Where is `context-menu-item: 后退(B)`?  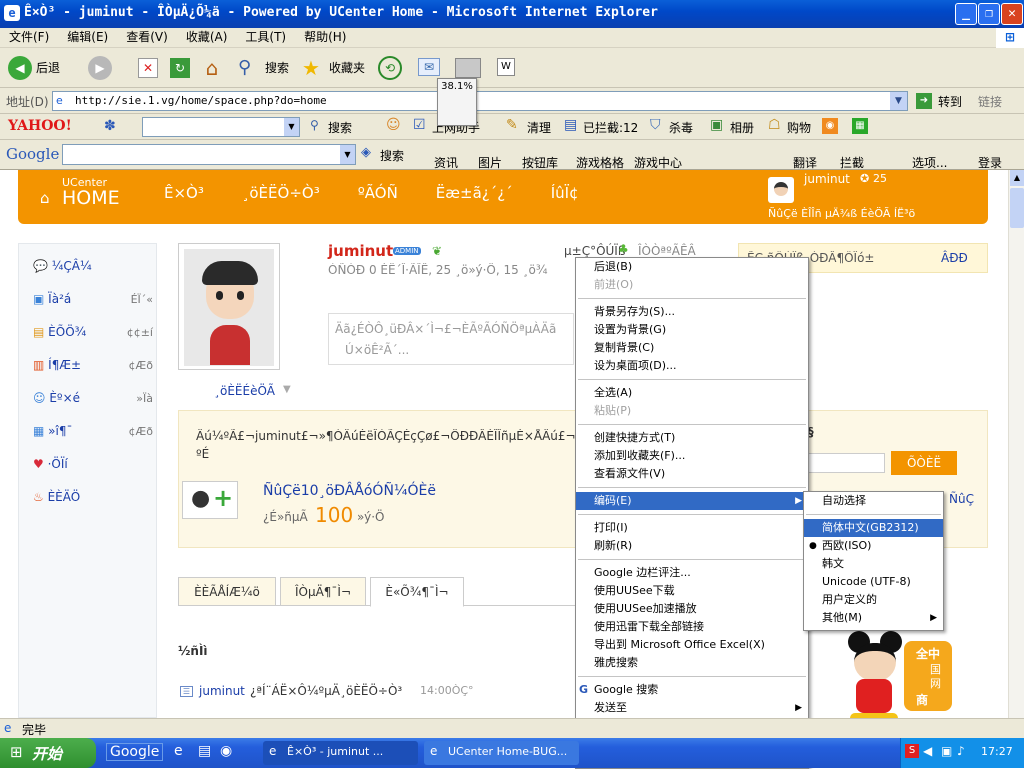 context-menu-item: 后退(B) is located at coordinates (692, 267).